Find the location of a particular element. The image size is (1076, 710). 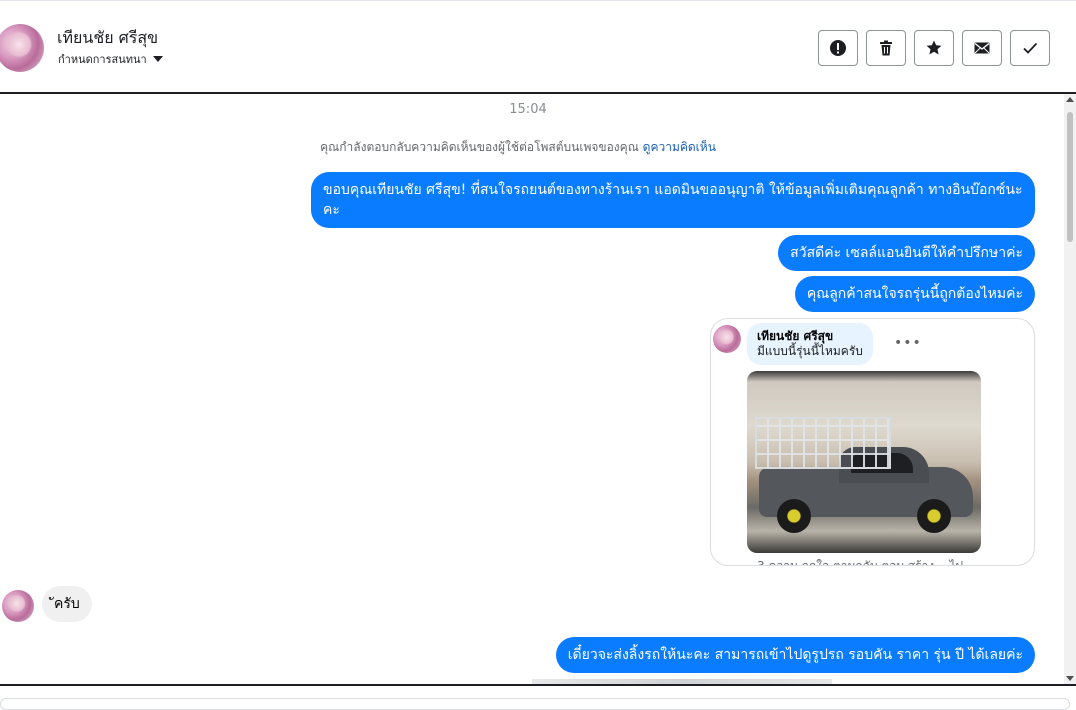

contact-avatar is located at coordinates (22, 48).